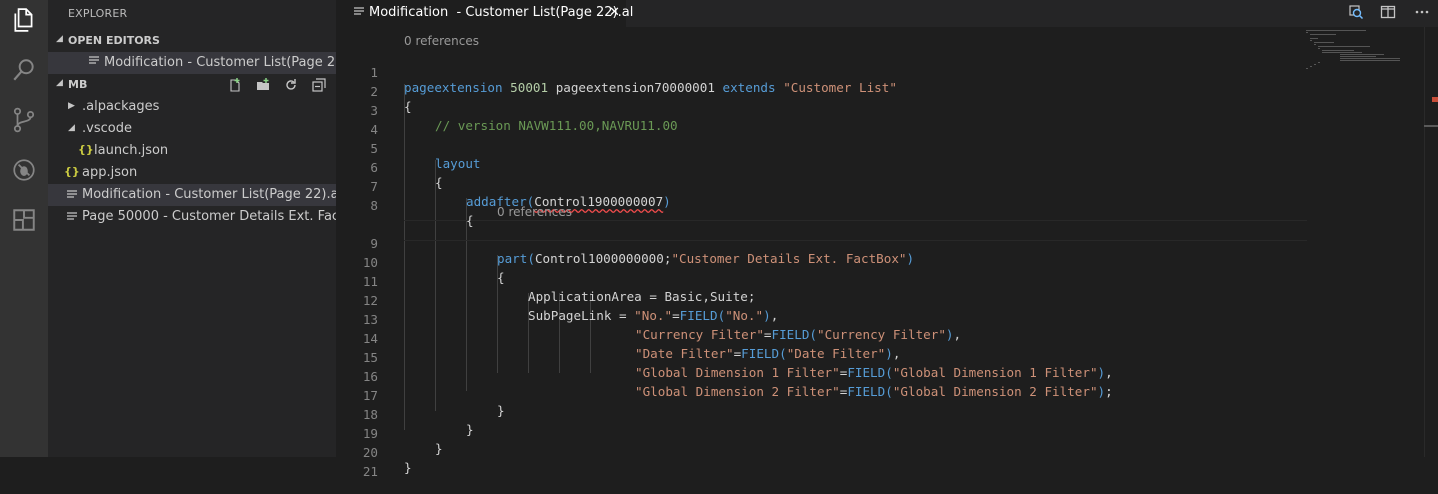  I want to click on search-icon, so click(24, 70).